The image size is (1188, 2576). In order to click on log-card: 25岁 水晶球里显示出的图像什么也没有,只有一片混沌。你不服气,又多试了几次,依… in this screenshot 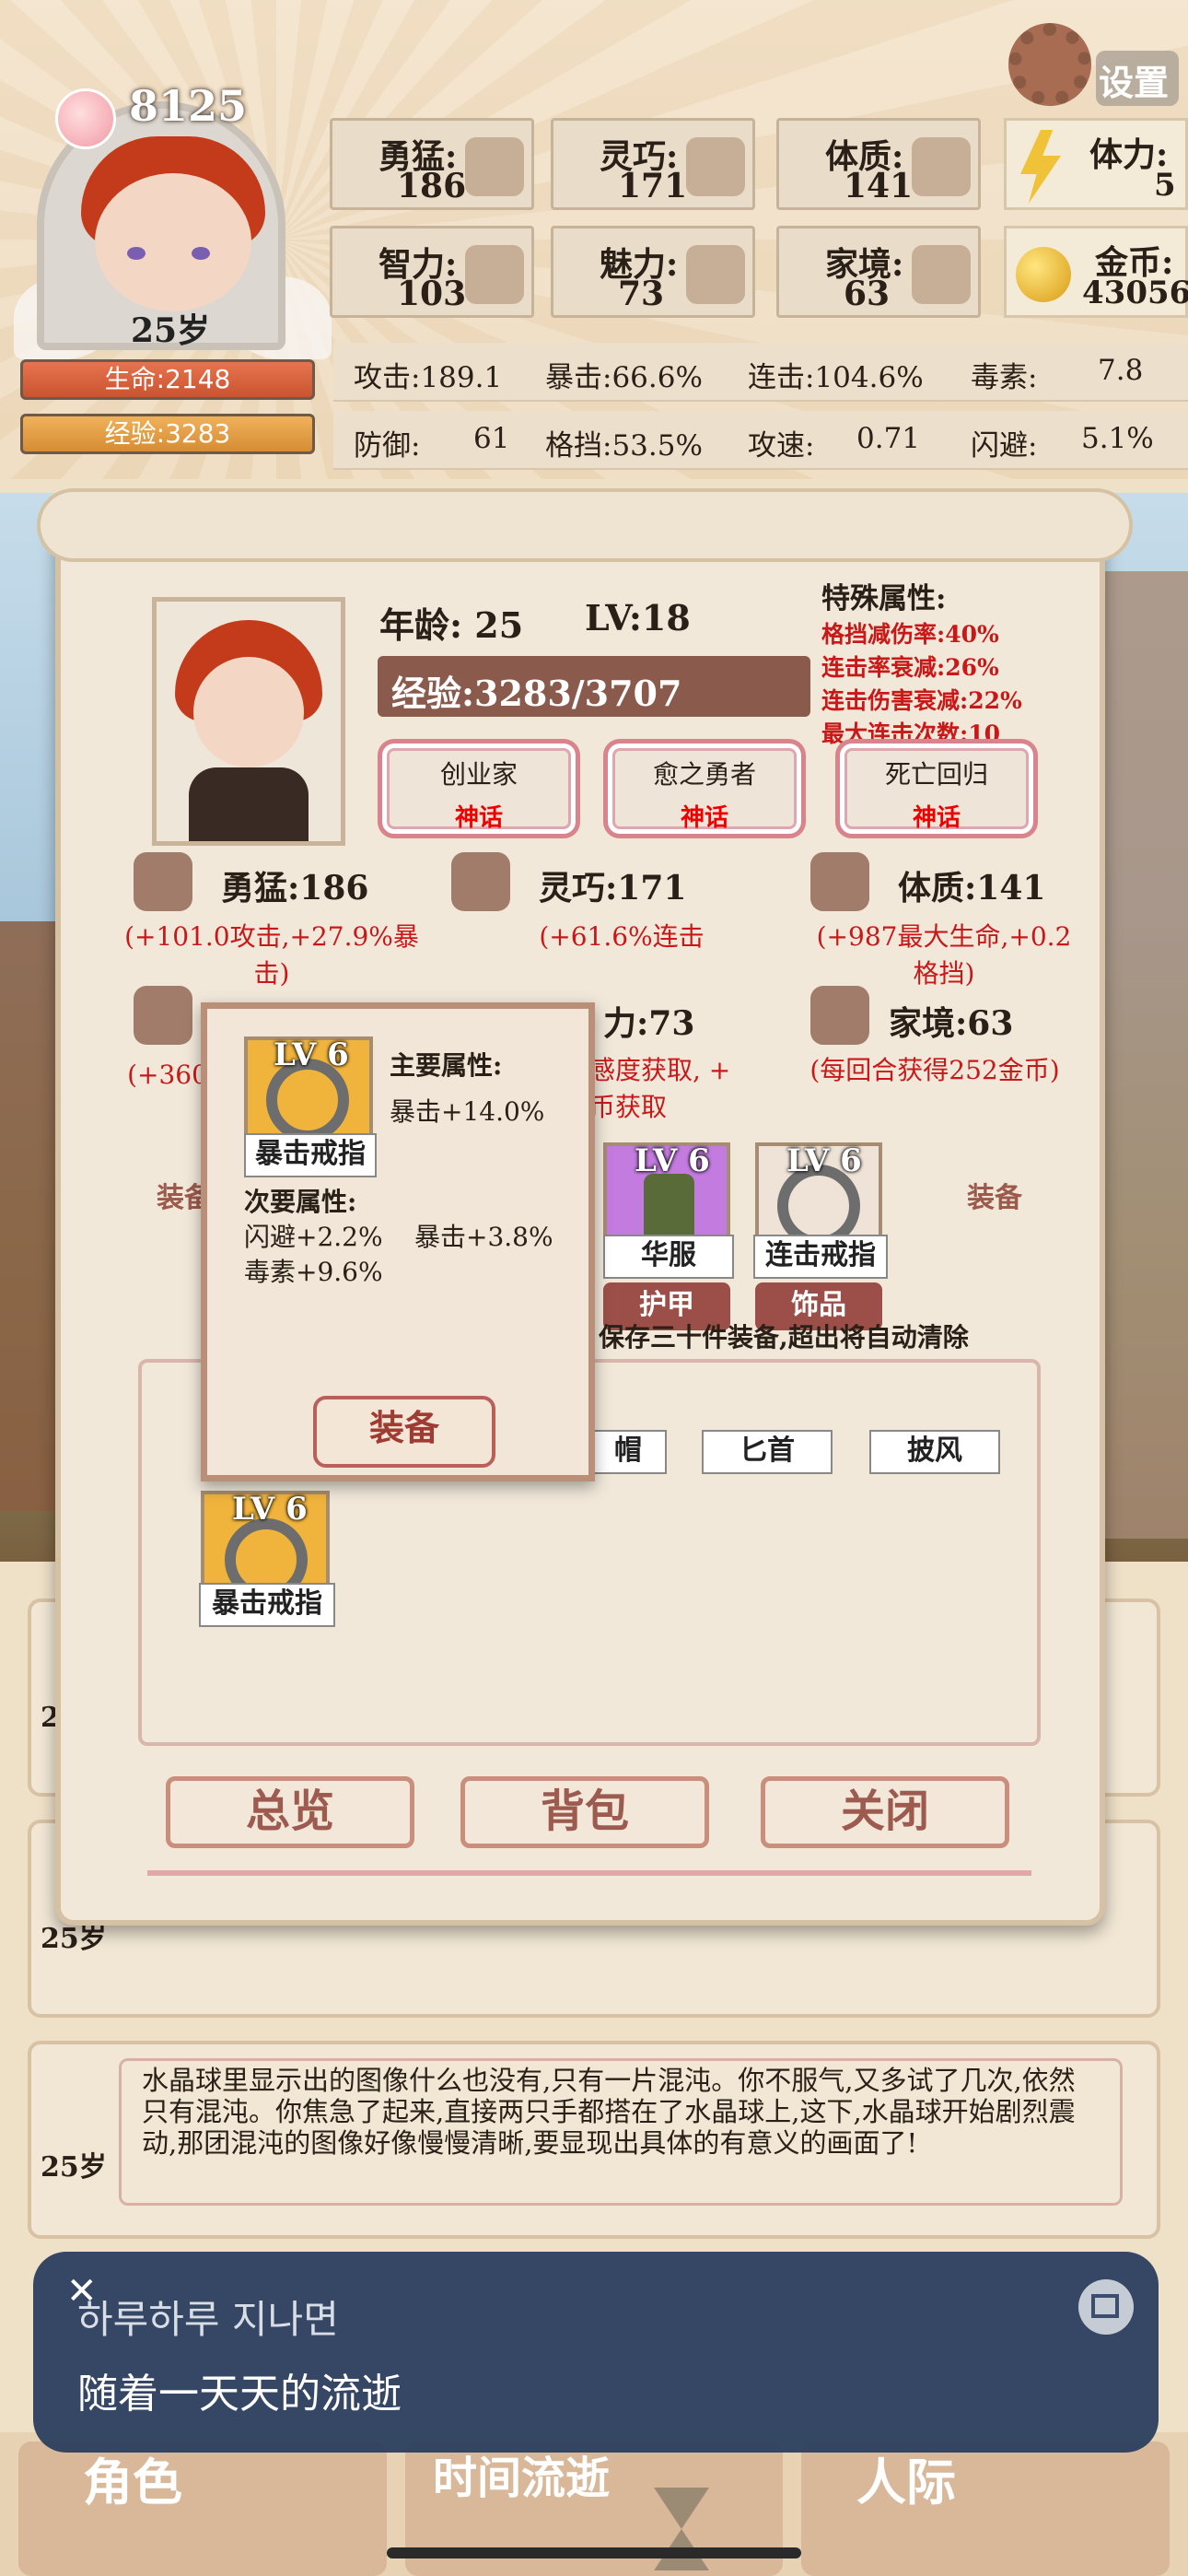, I will do `click(594, 2140)`.